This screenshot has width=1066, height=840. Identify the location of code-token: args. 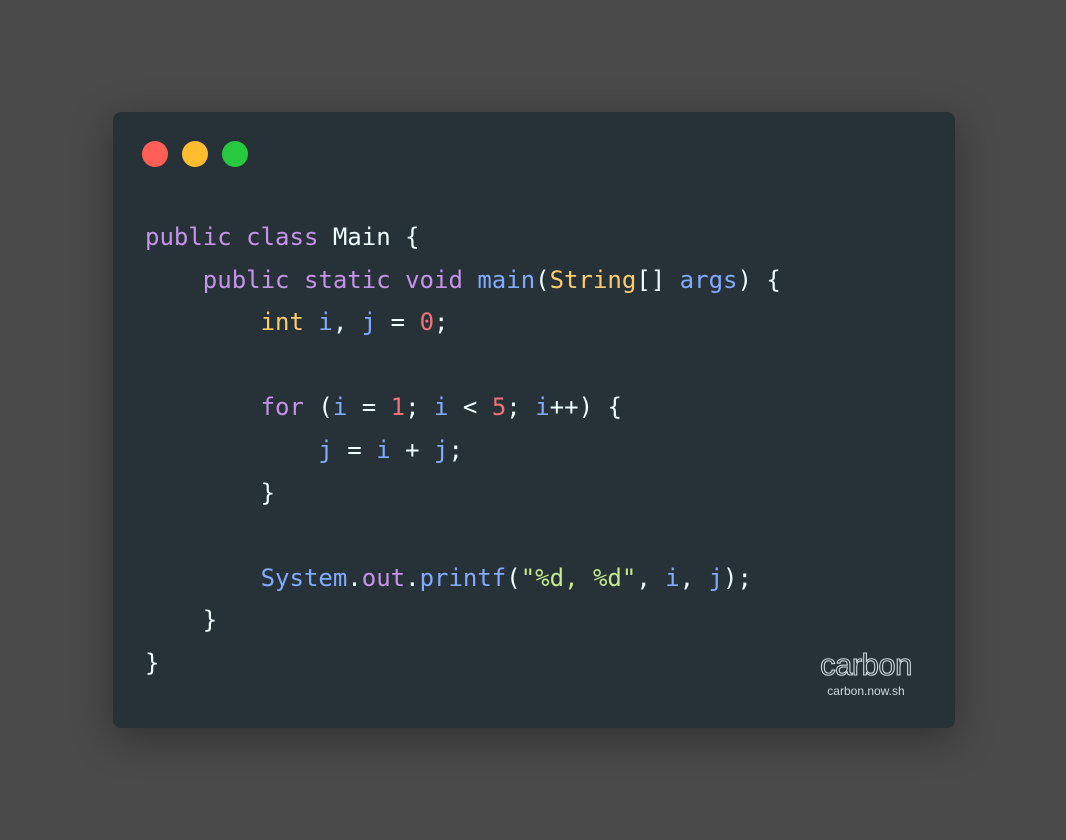
(708, 279).